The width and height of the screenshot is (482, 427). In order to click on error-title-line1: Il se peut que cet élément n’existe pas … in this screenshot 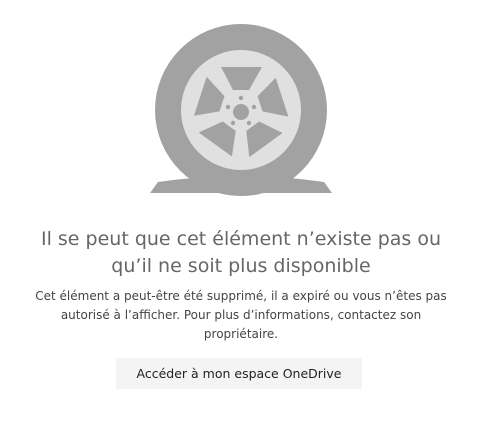, I will do `click(241, 239)`.